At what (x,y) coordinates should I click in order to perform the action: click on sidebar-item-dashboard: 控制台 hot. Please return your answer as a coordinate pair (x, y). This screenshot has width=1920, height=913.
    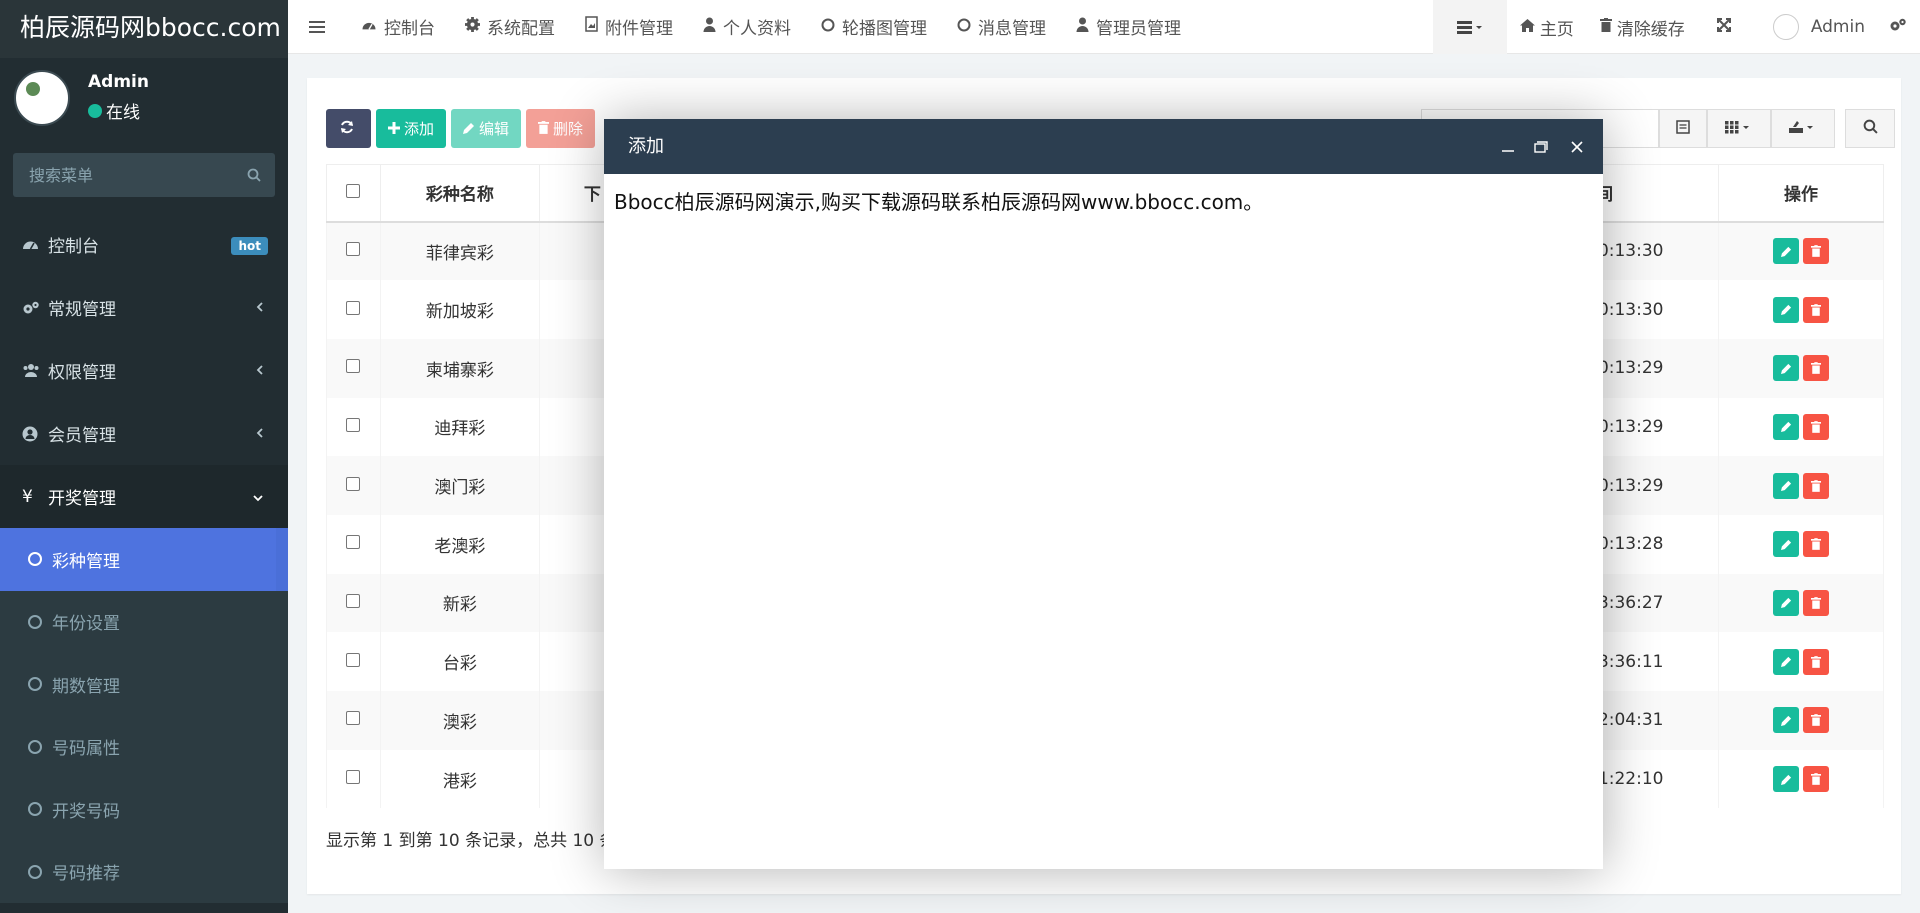
    Looking at the image, I should click on (144, 244).